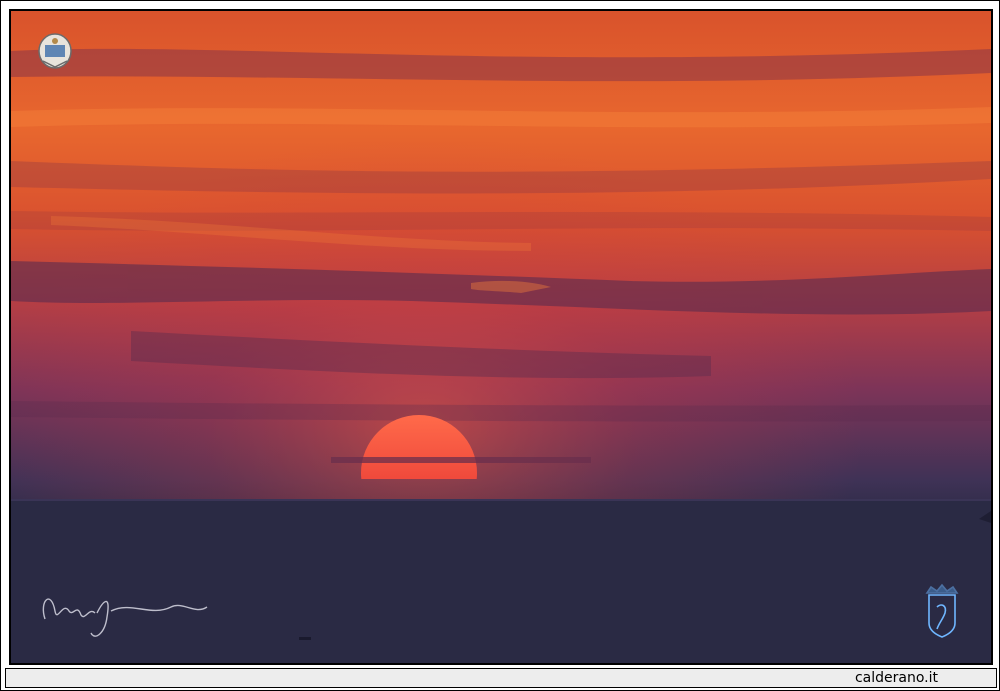 This screenshot has width=1000, height=691. What do you see at coordinates (305, 638) in the screenshot?
I see `boat` at bounding box center [305, 638].